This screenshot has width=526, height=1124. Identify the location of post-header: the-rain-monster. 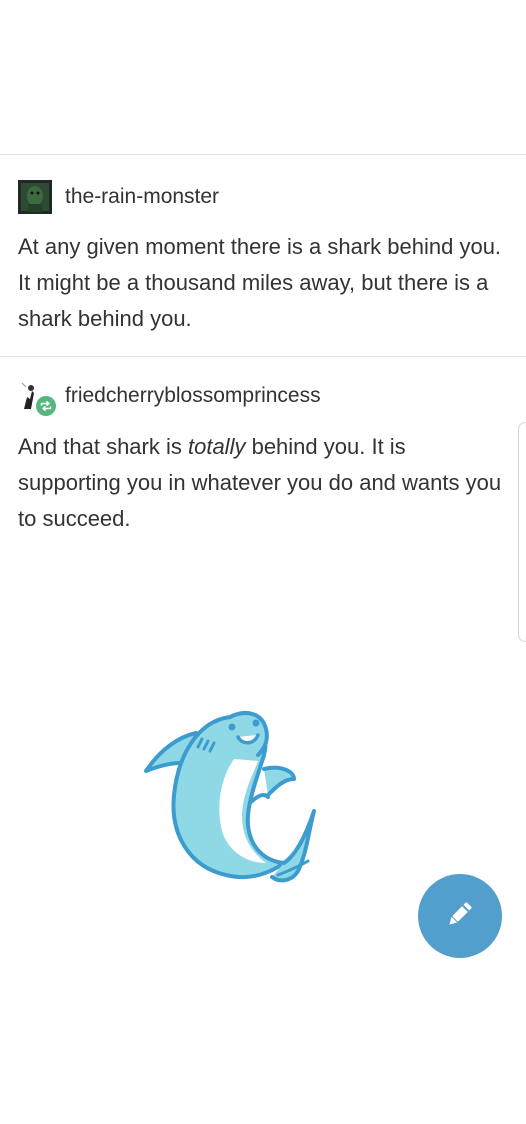
(118, 197).